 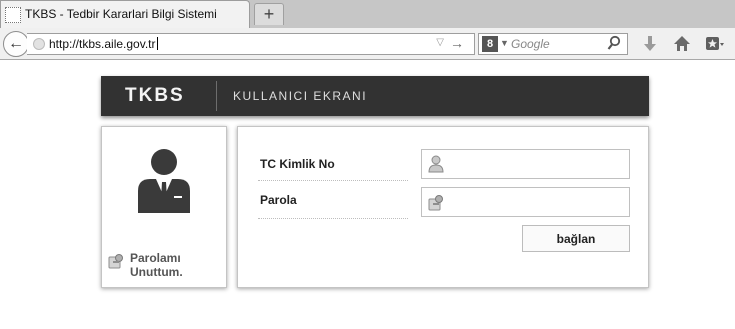 I want to click on back-arrow-icon: ←, so click(x=16, y=43).